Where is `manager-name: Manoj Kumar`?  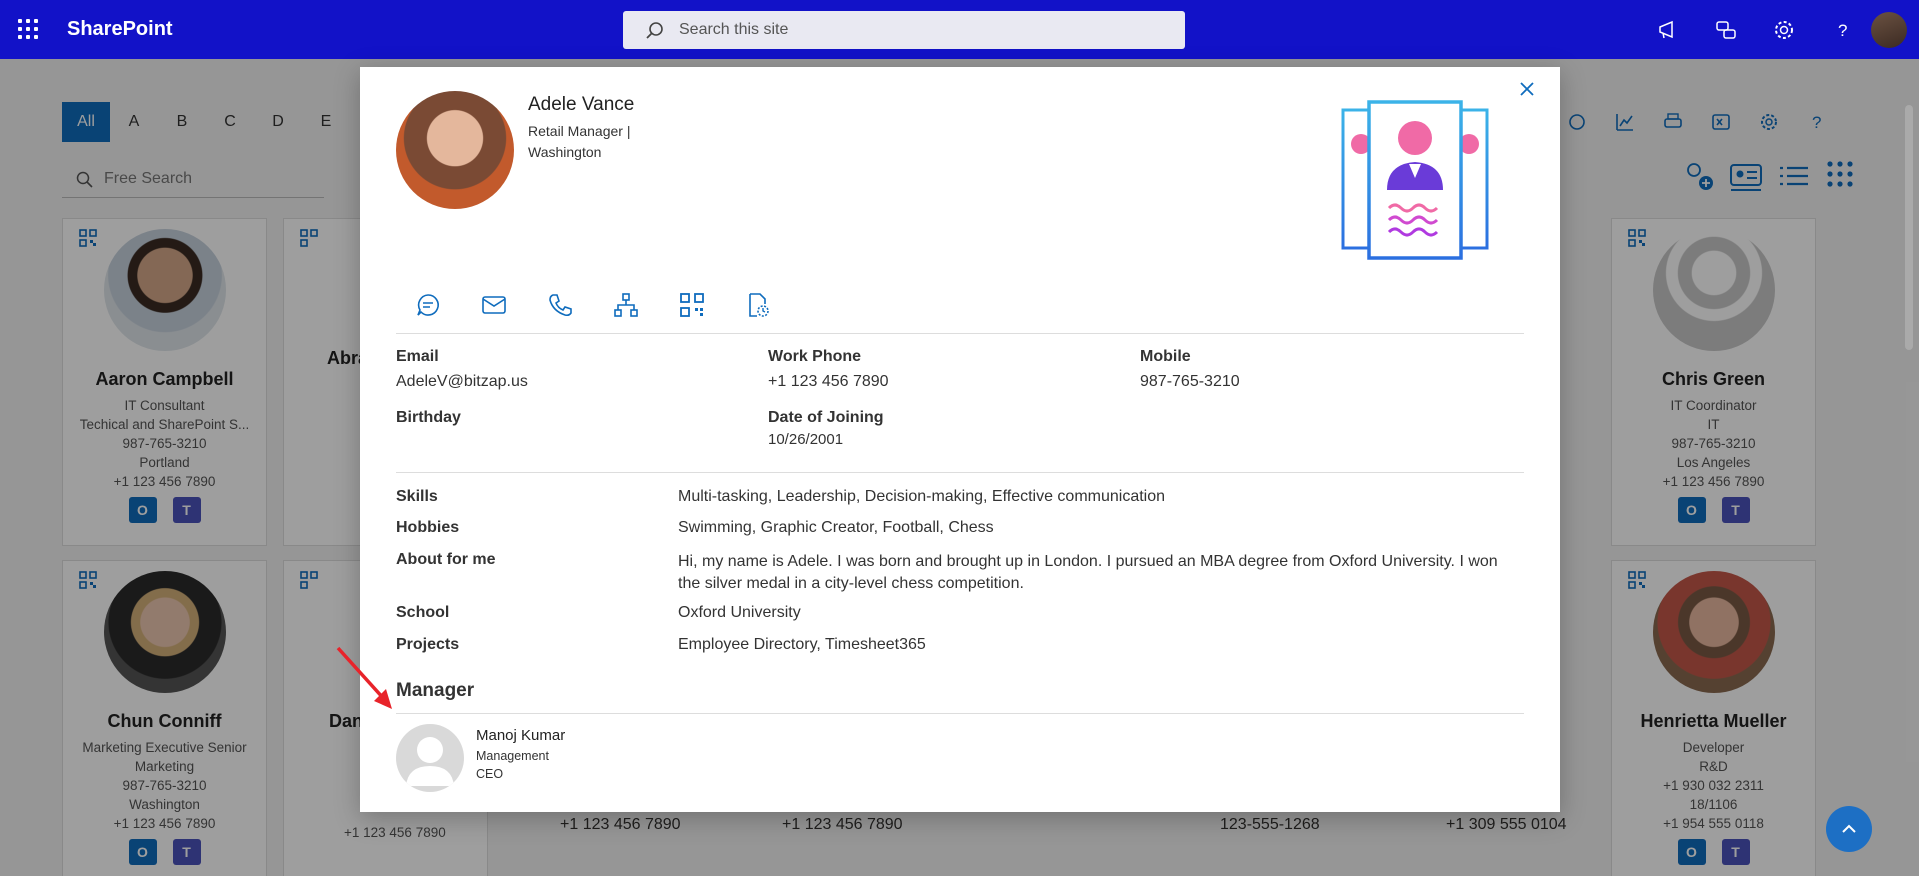 manager-name: Manoj Kumar is located at coordinates (520, 735).